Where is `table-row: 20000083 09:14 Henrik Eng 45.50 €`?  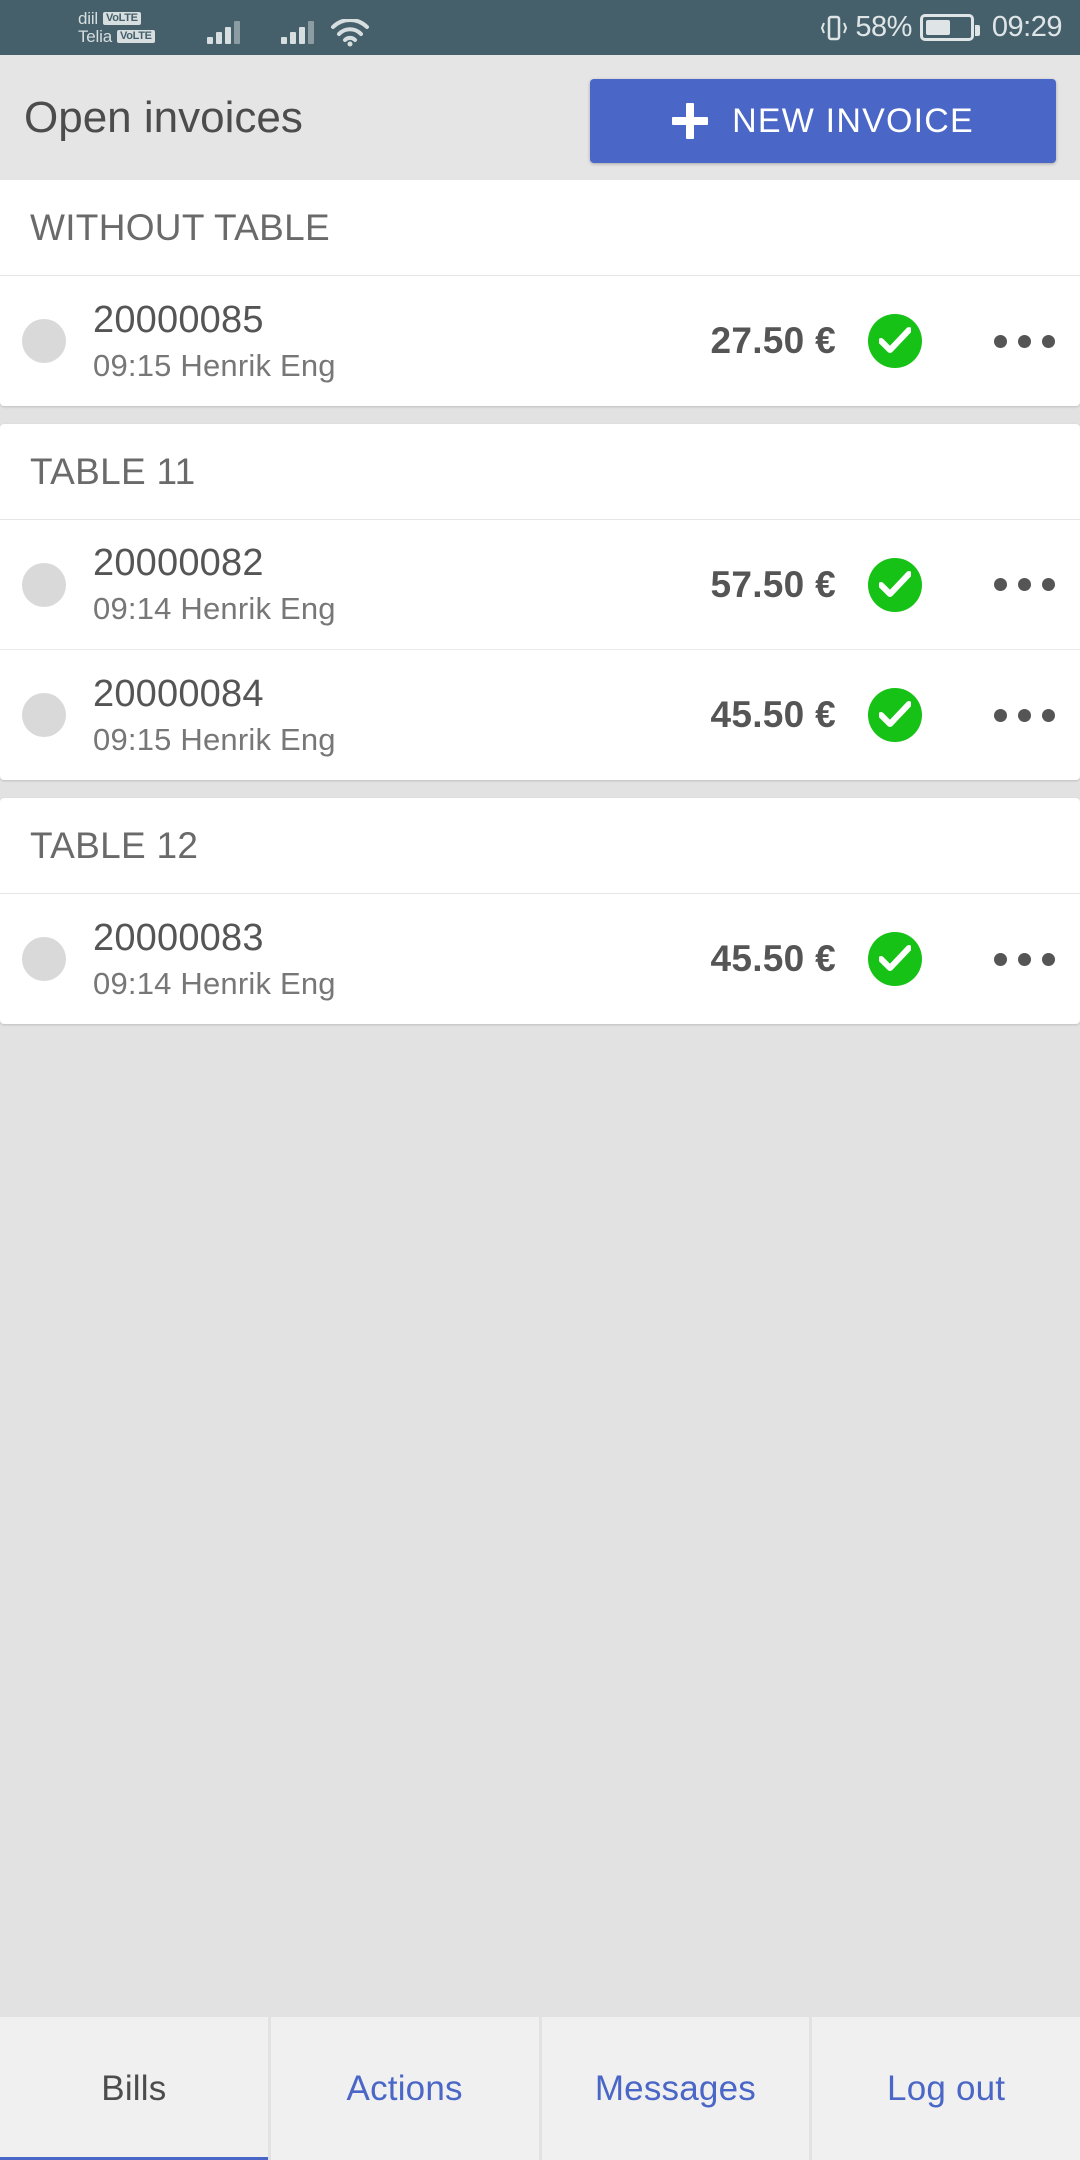
table-row: 20000083 09:14 Henrik Eng 45.50 € is located at coordinates (540, 959).